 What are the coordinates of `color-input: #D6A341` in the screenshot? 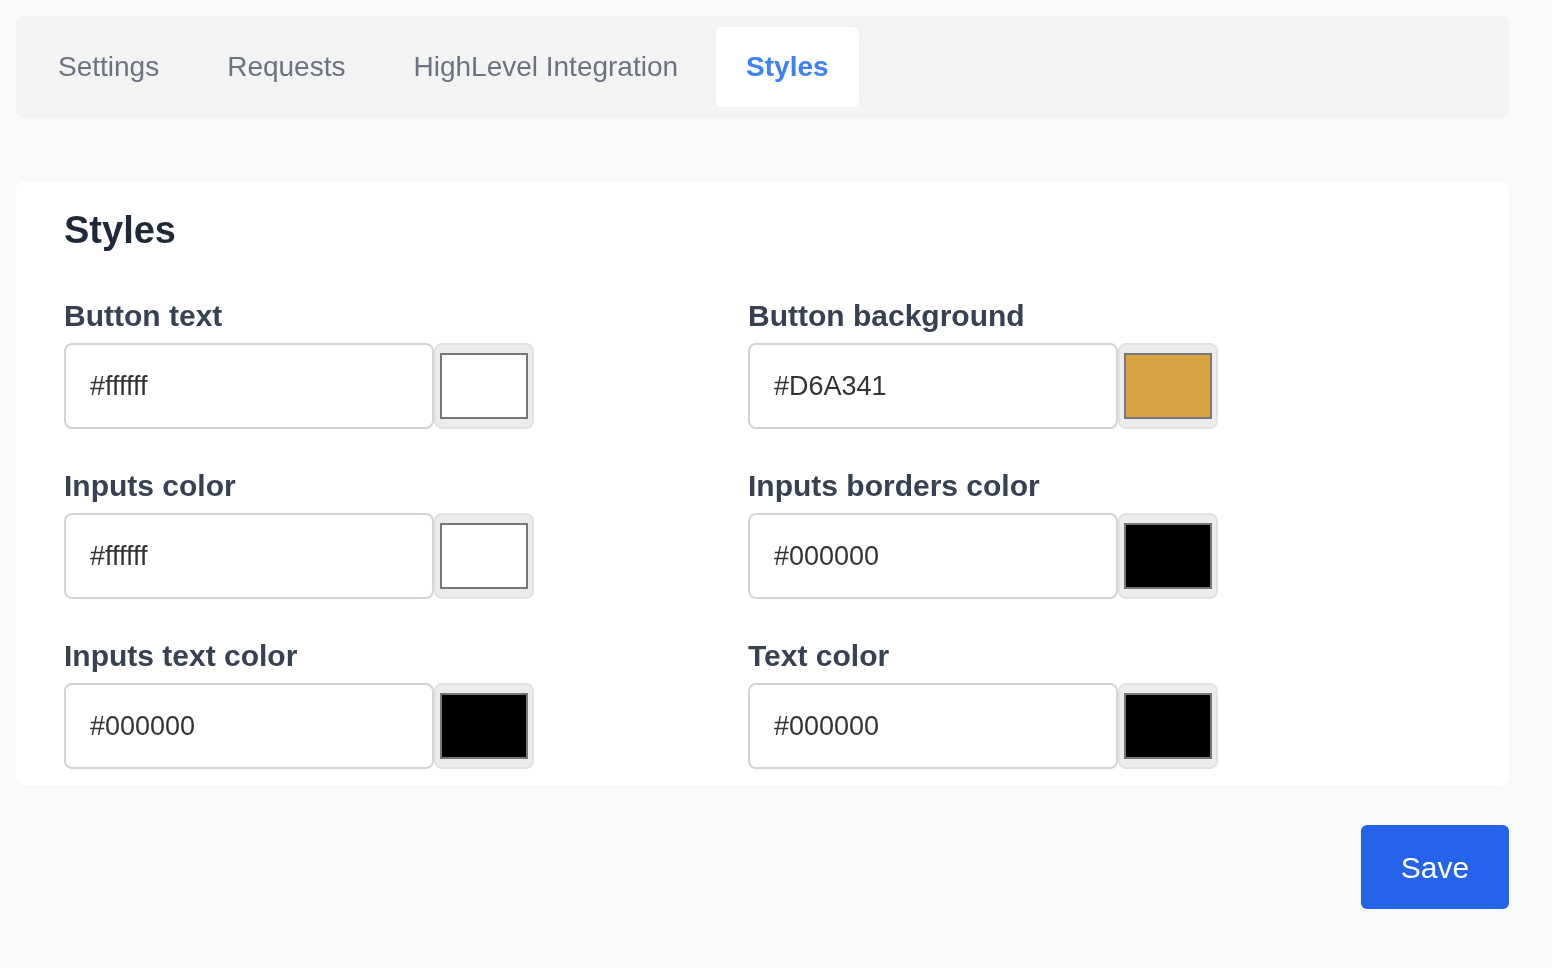 It's located at (933, 386).